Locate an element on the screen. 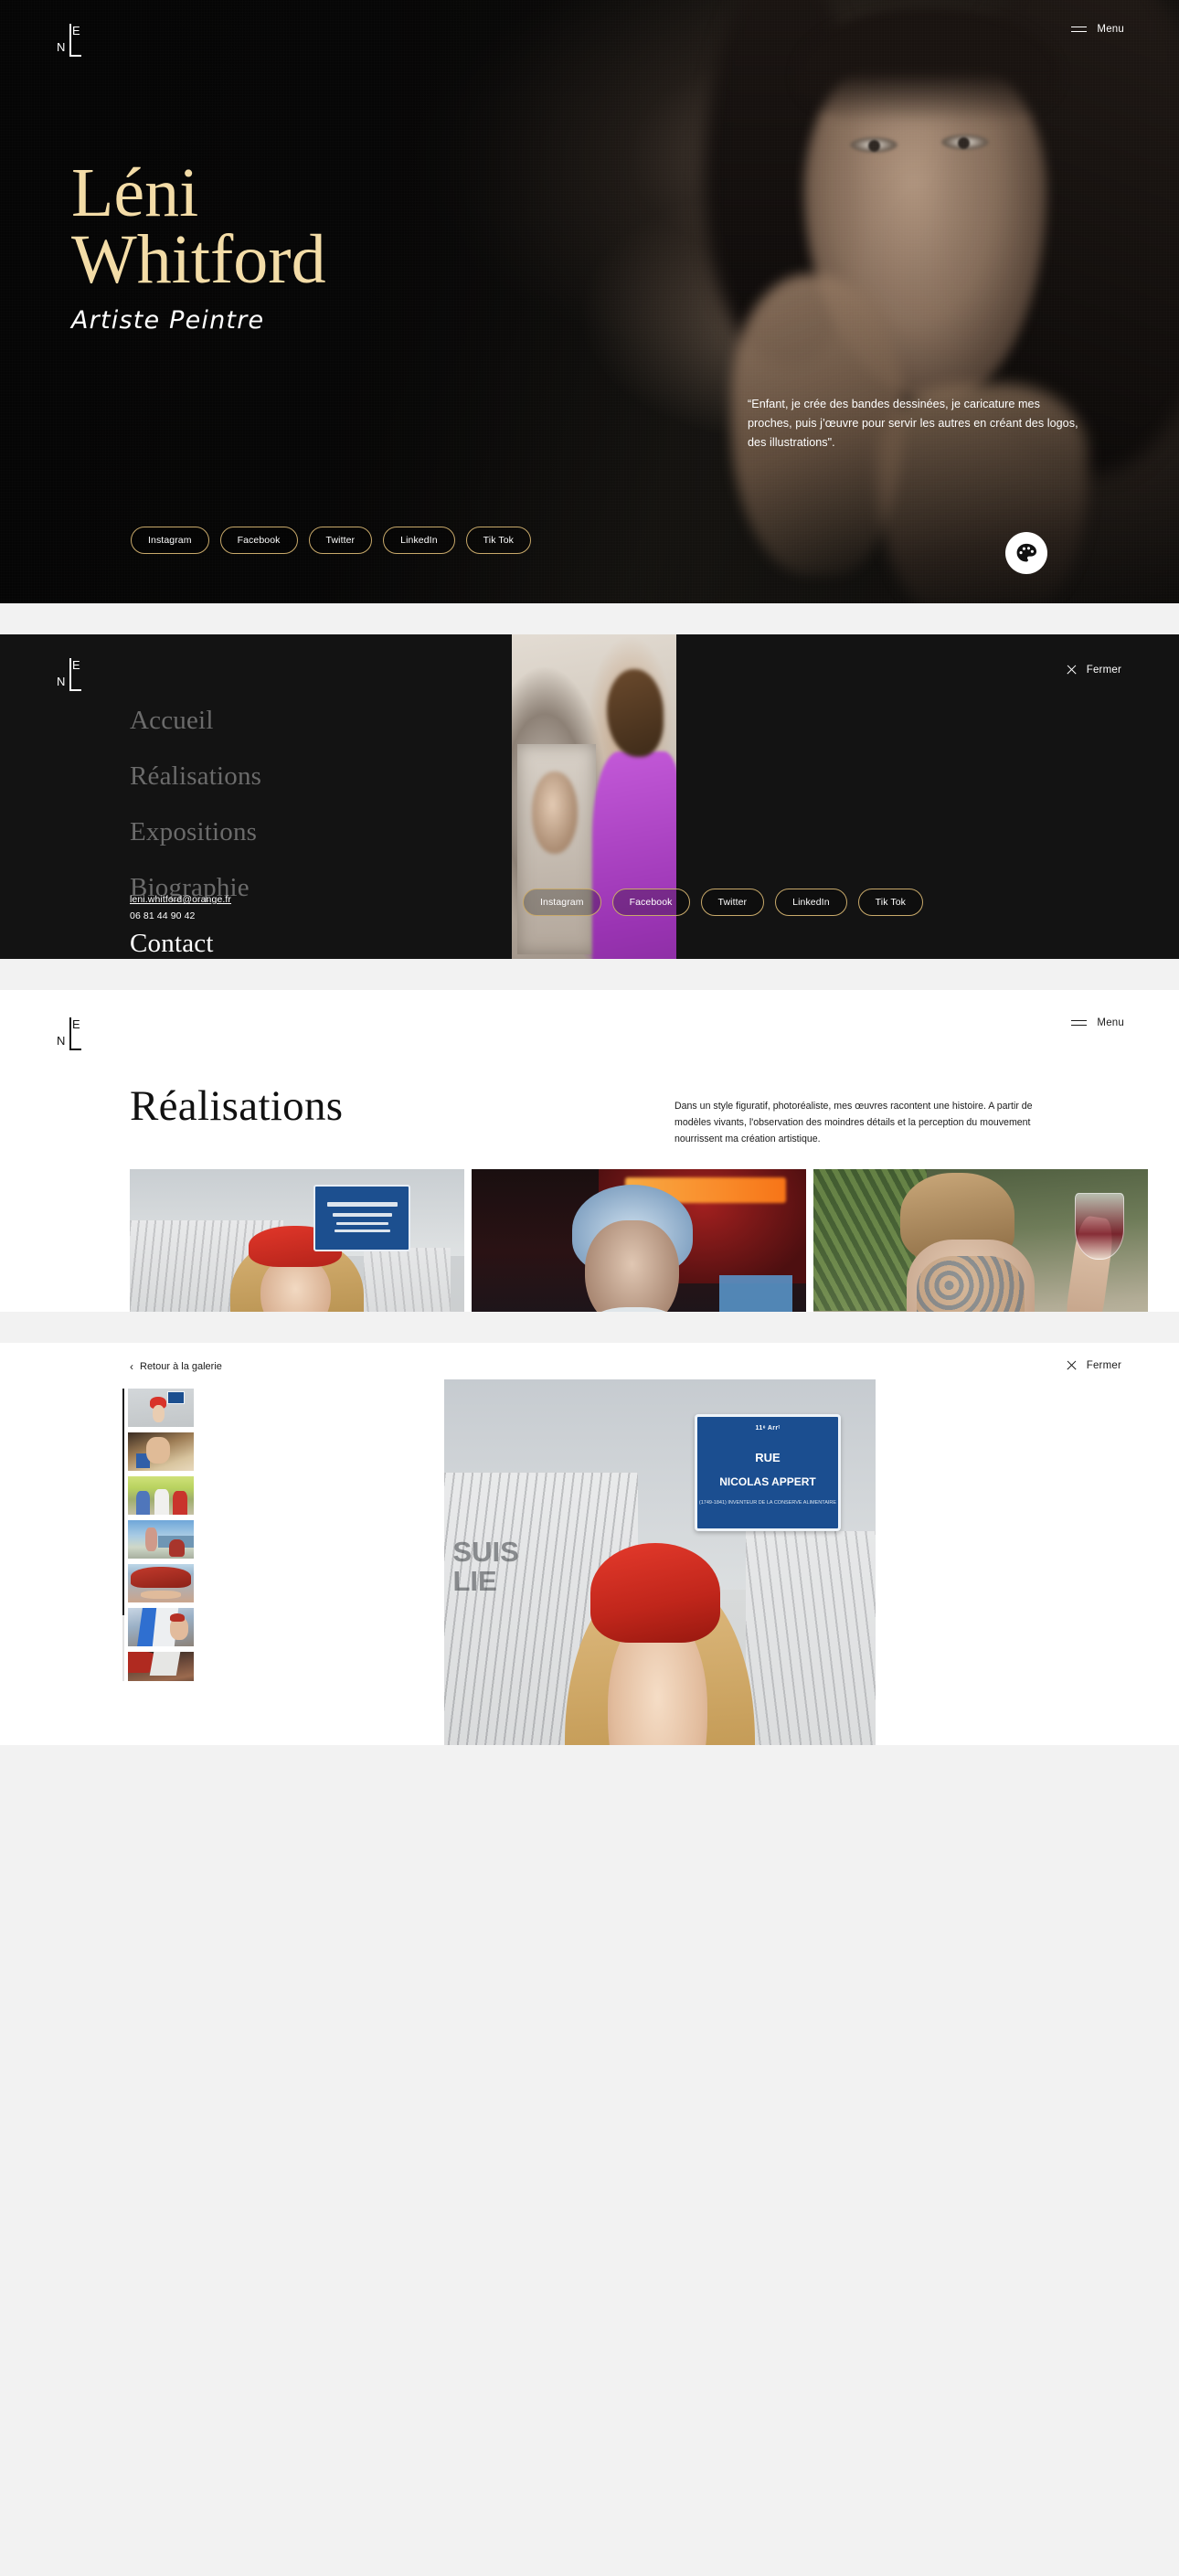 The height and width of the screenshot is (2576, 1179). palette-button is located at coordinates (1026, 553).